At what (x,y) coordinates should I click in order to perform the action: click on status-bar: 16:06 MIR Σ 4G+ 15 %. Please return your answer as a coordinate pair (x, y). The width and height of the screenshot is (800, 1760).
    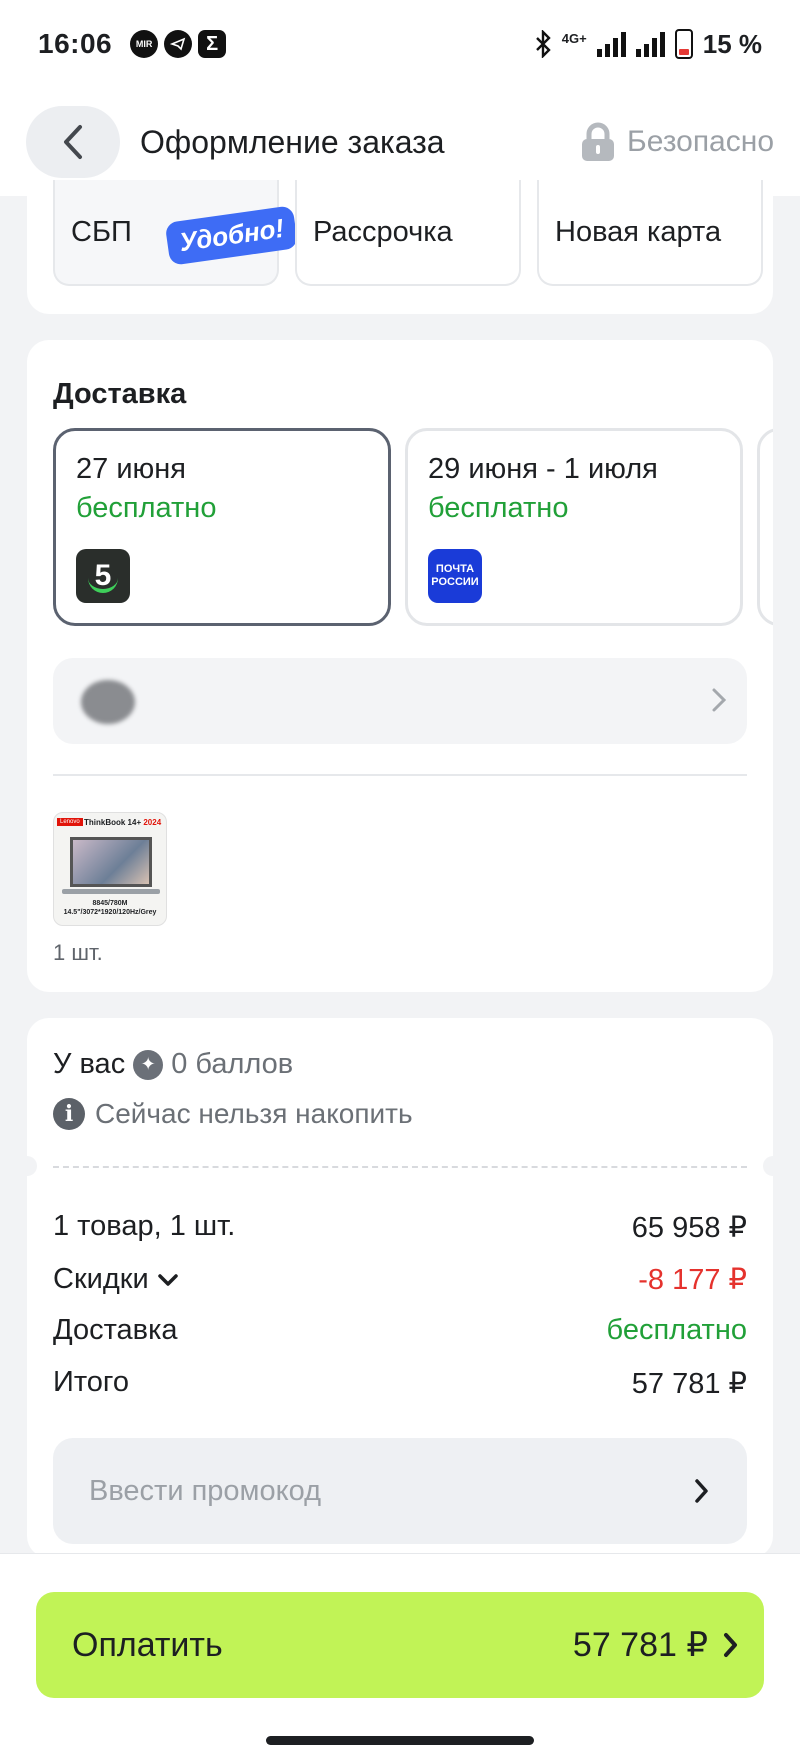
    Looking at the image, I should click on (400, 44).